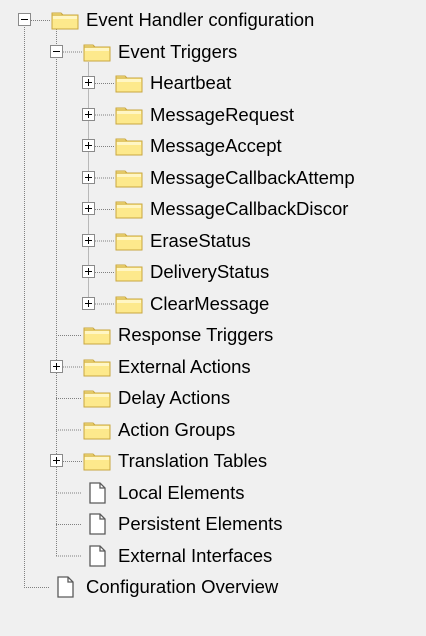  Describe the element at coordinates (178, 51) in the screenshot. I see `tree-node-label: Event Triggers` at that location.